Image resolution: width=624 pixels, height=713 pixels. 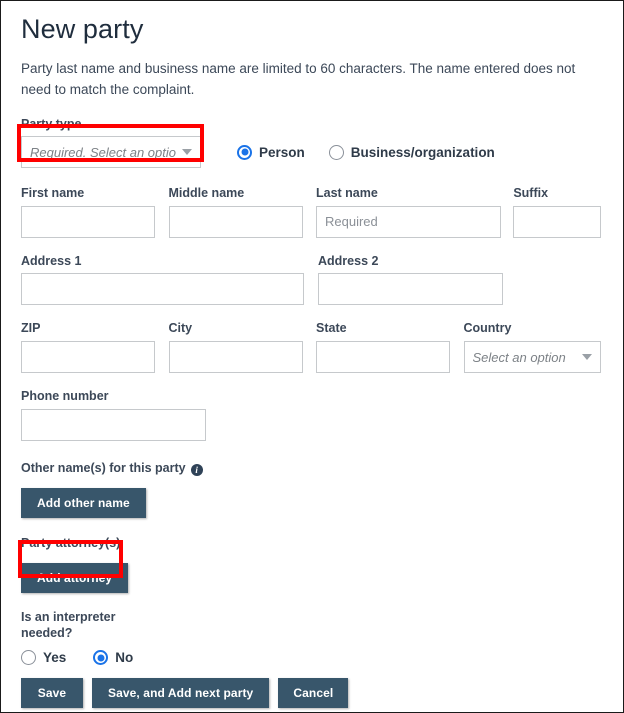 What do you see at coordinates (103, 467) in the screenshot?
I see `other-names-label: Other name(s) for this party` at bounding box center [103, 467].